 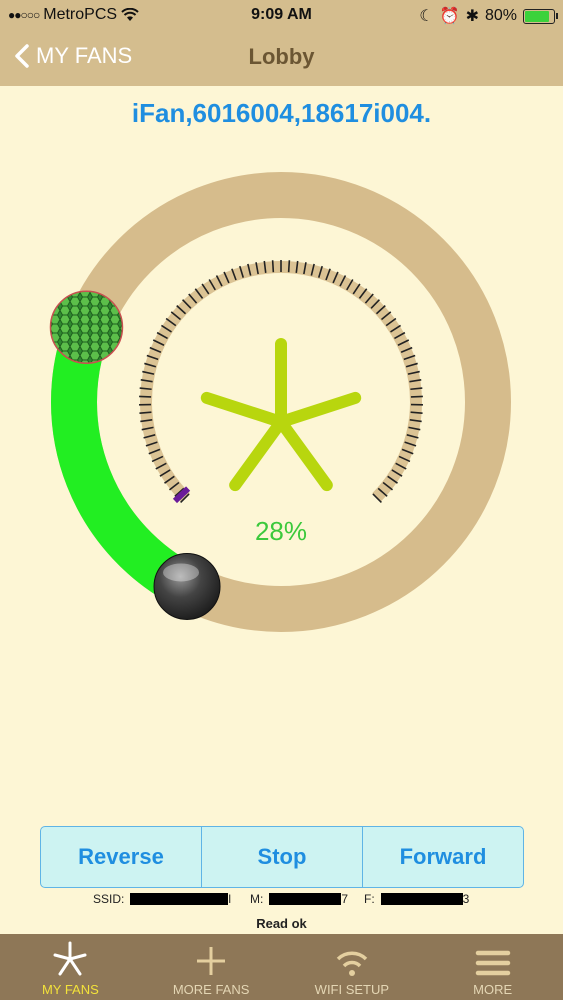 I want to click on direction-controls: Reverse Stop Forward, so click(x=282, y=857).